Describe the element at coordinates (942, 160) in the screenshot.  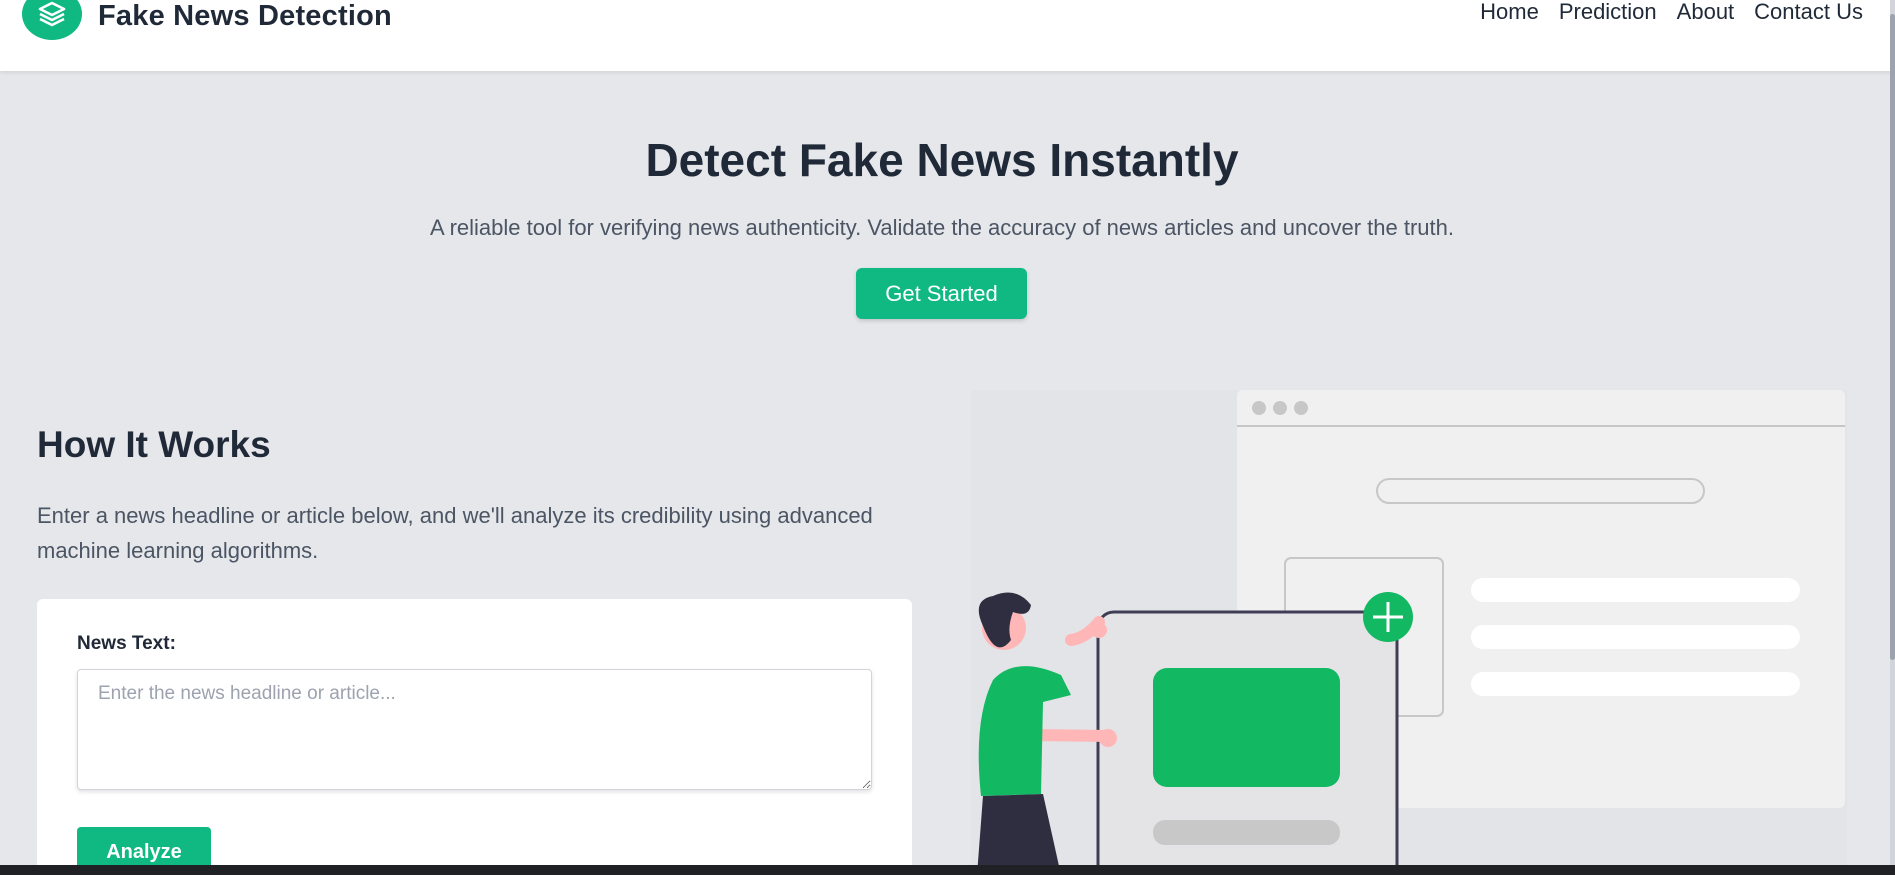
I see `hero-title: Detect Fake News Instantly` at that location.